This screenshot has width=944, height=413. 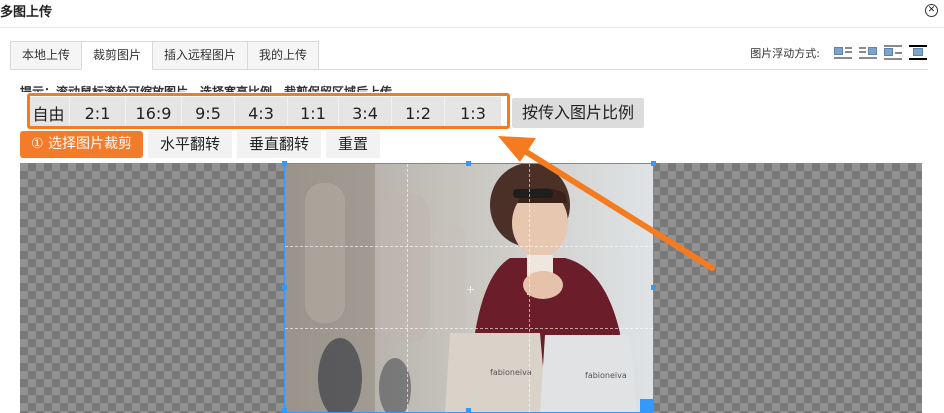 What do you see at coordinates (200, 55) in the screenshot?
I see `tab-insert-remote-image: 插入远程图片` at bounding box center [200, 55].